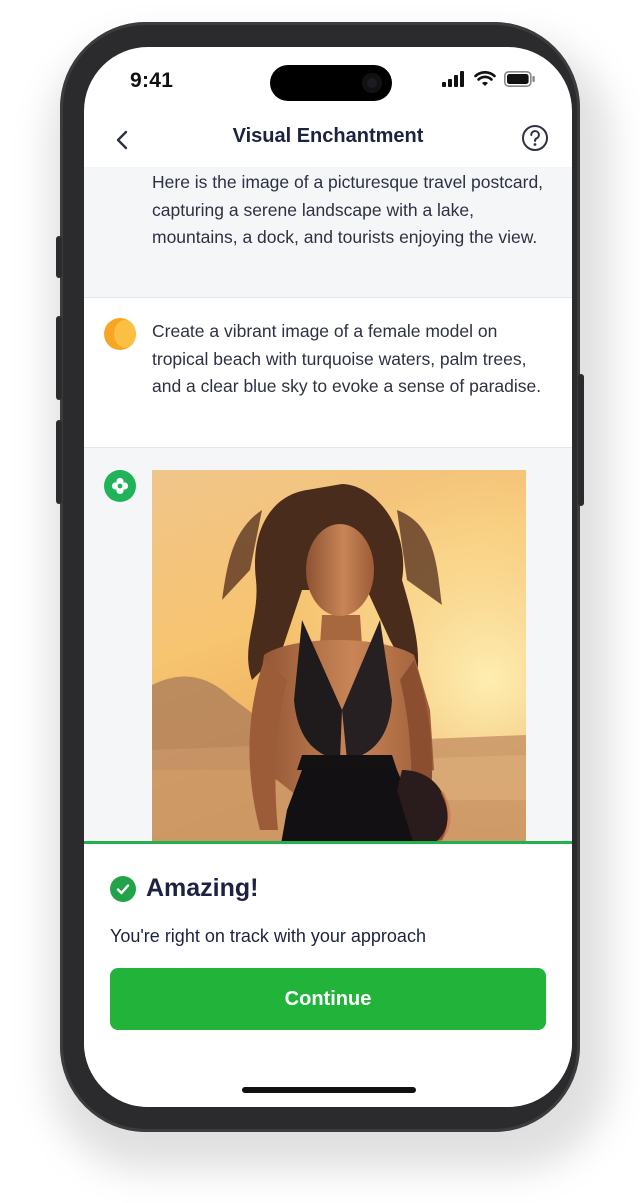 The height and width of the screenshot is (1203, 640). What do you see at coordinates (519, 79) in the screenshot?
I see `battery-icon` at bounding box center [519, 79].